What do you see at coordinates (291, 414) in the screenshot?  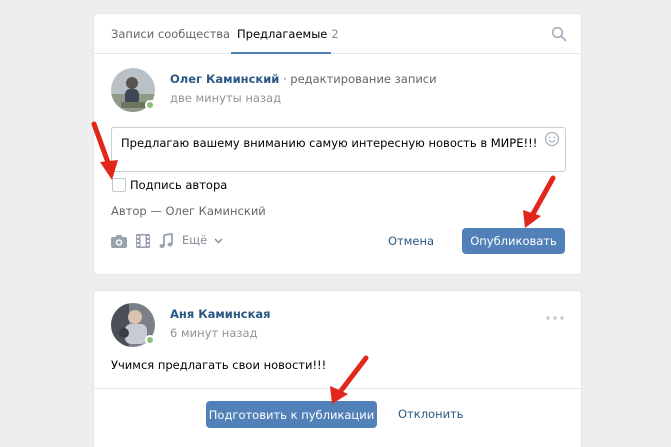 I see `prepare-publication-button: Подготовить к публикации` at bounding box center [291, 414].